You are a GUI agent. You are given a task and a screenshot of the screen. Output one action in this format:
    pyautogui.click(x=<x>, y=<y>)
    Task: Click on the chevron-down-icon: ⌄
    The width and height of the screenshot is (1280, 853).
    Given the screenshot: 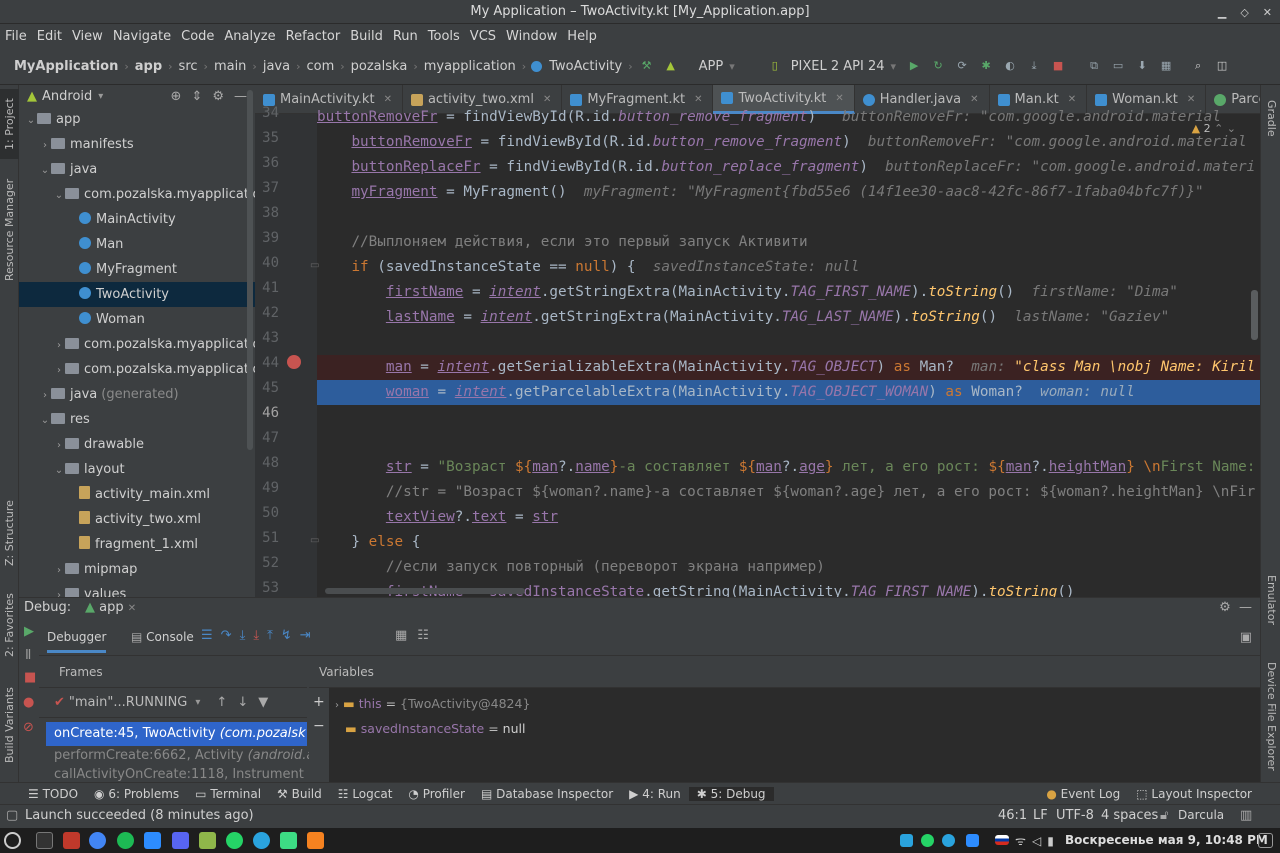 What is the action you would take?
    pyautogui.click(x=45, y=420)
    